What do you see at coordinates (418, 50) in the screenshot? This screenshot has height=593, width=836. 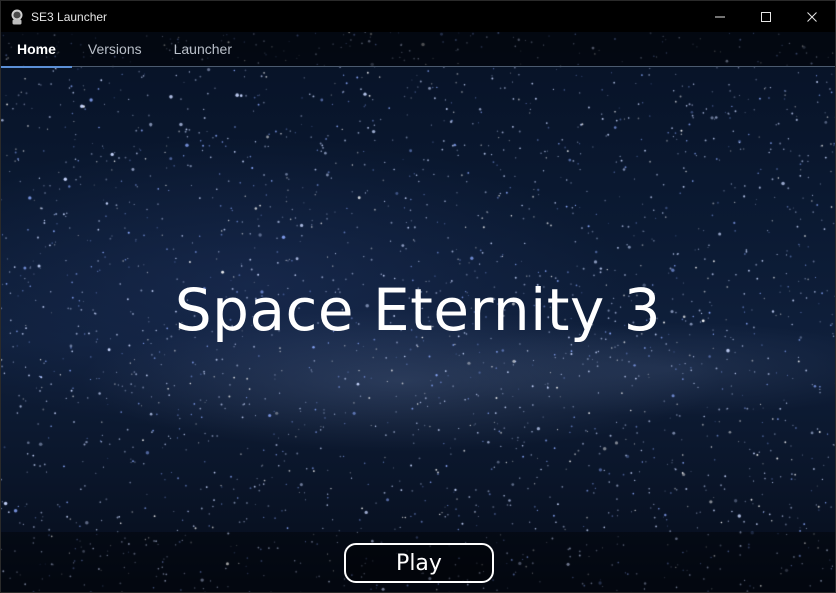 I see `tab-bar: Home Versions Launcher` at bounding box center [418, 50].